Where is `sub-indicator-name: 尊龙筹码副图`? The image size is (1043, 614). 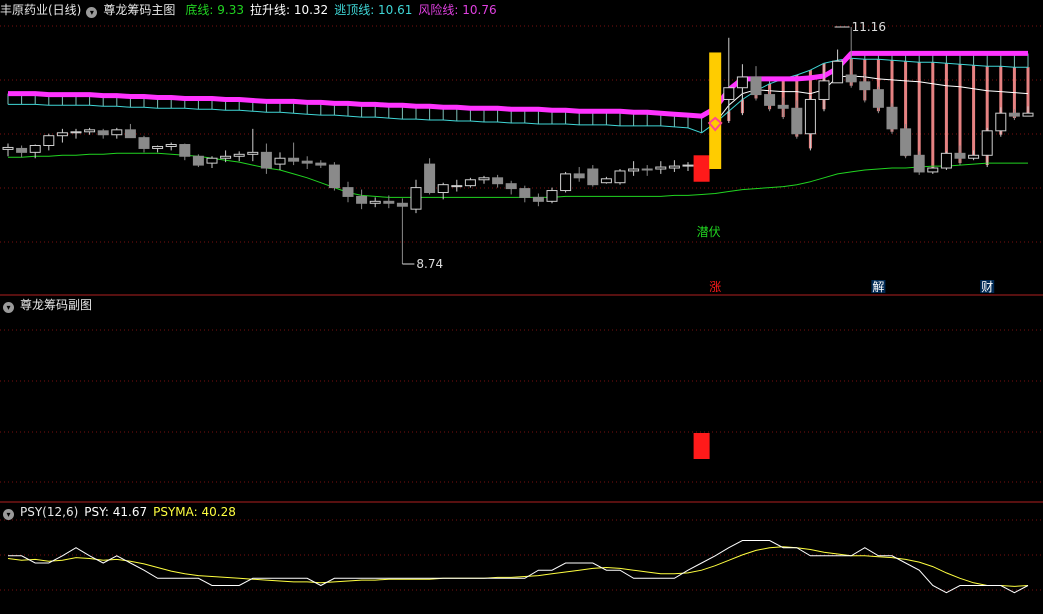 sub-indicator-name: 尊龙筹码副图 is located at coordinates (56, 305).